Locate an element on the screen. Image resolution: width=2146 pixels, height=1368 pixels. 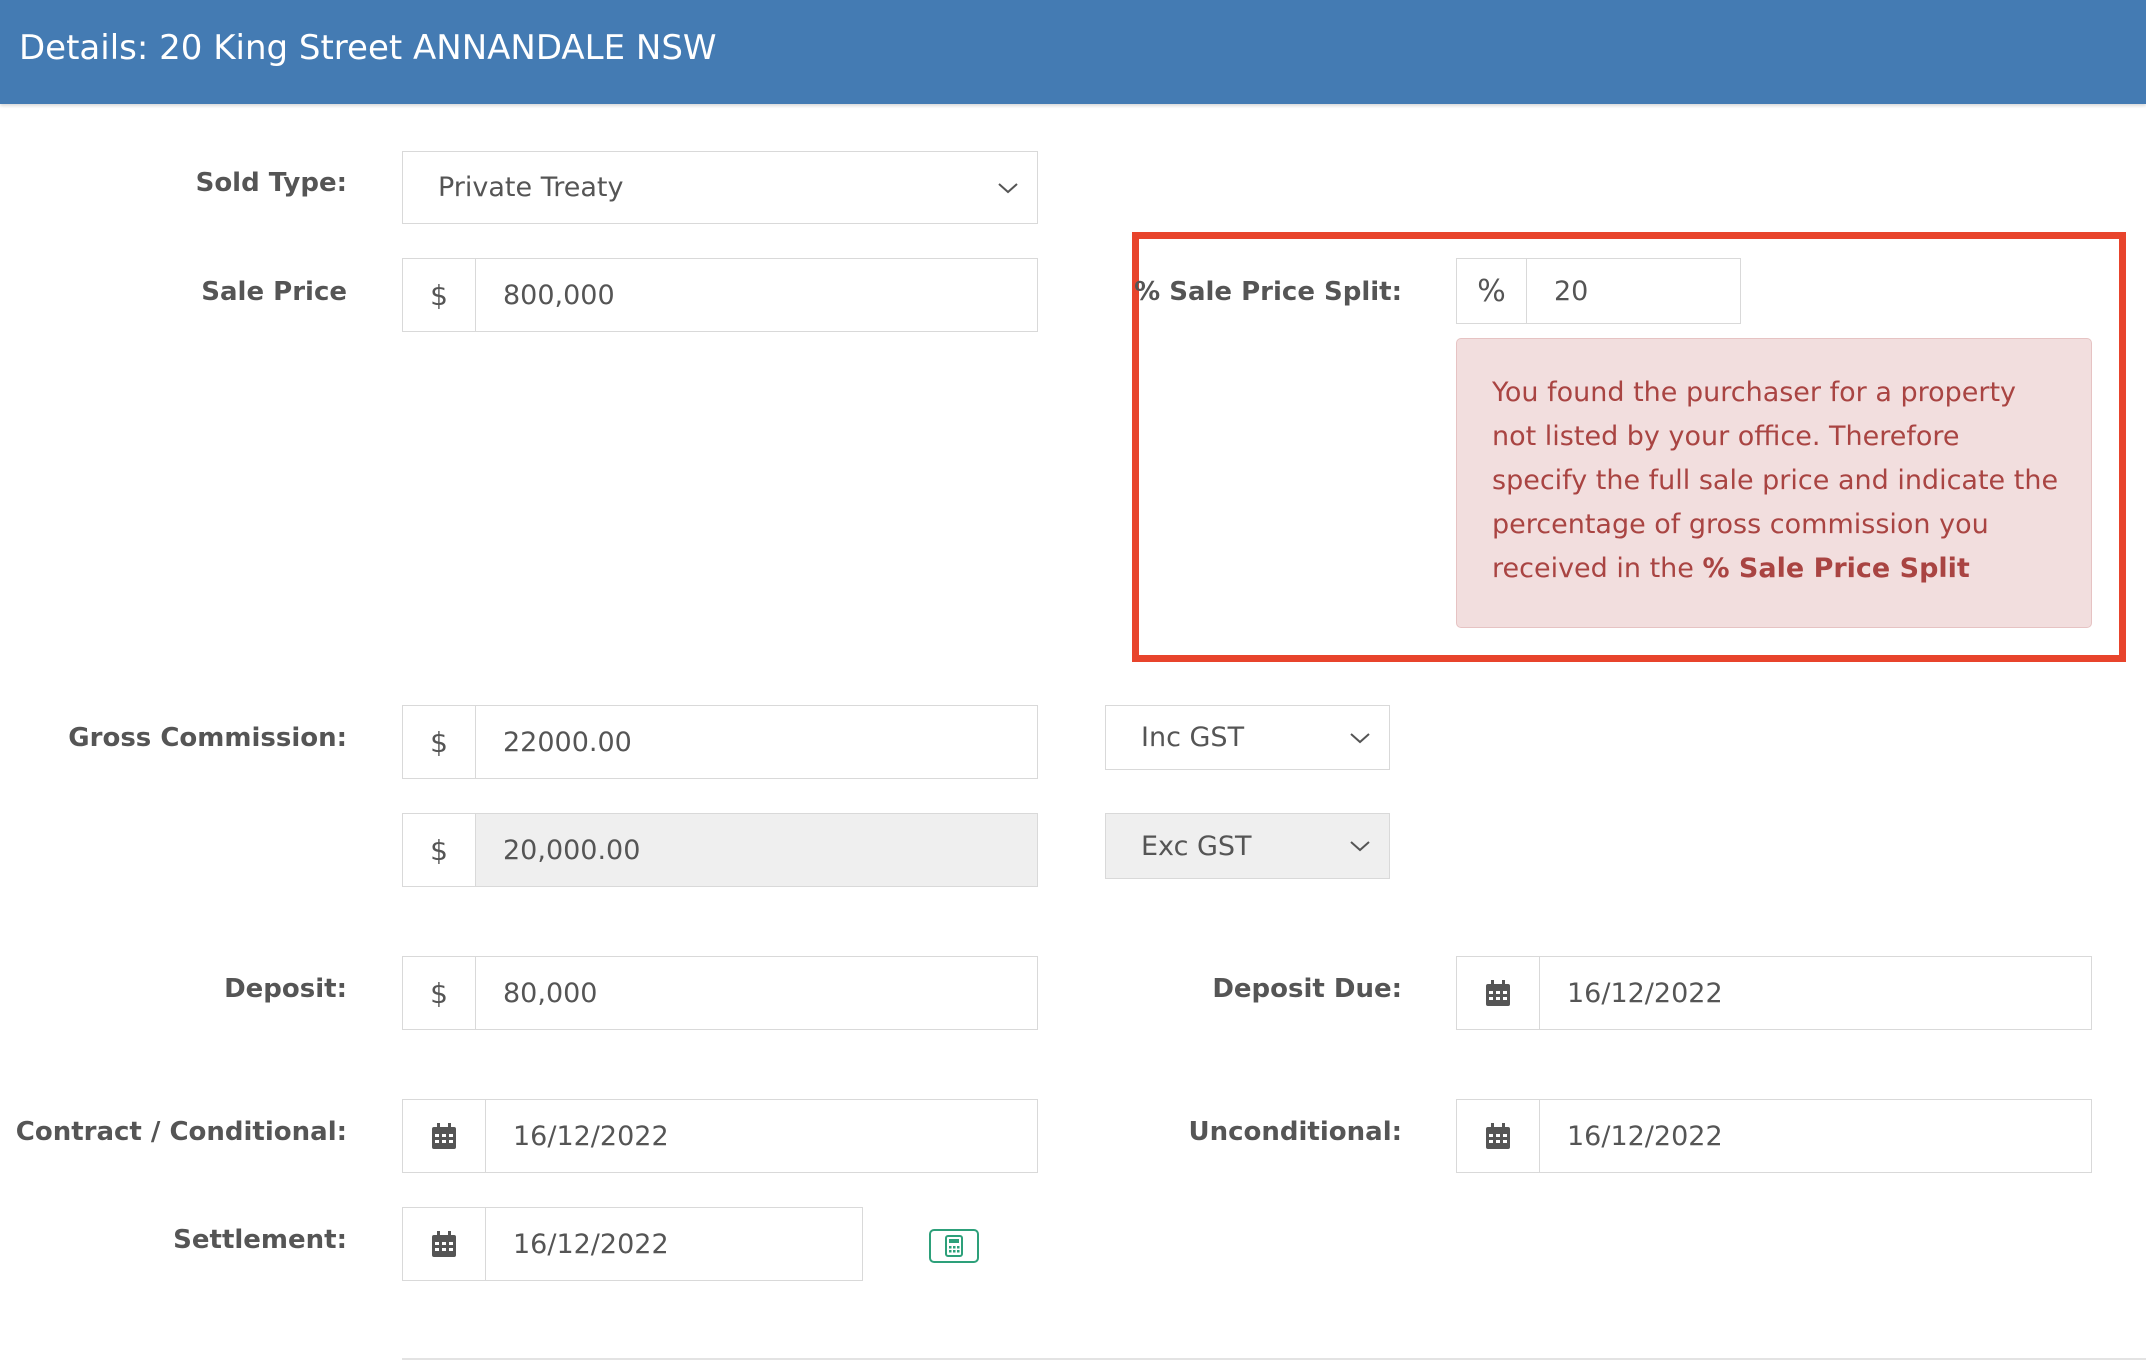
sale-price-split-group: % 20 is located at coordinates (1598, 291).